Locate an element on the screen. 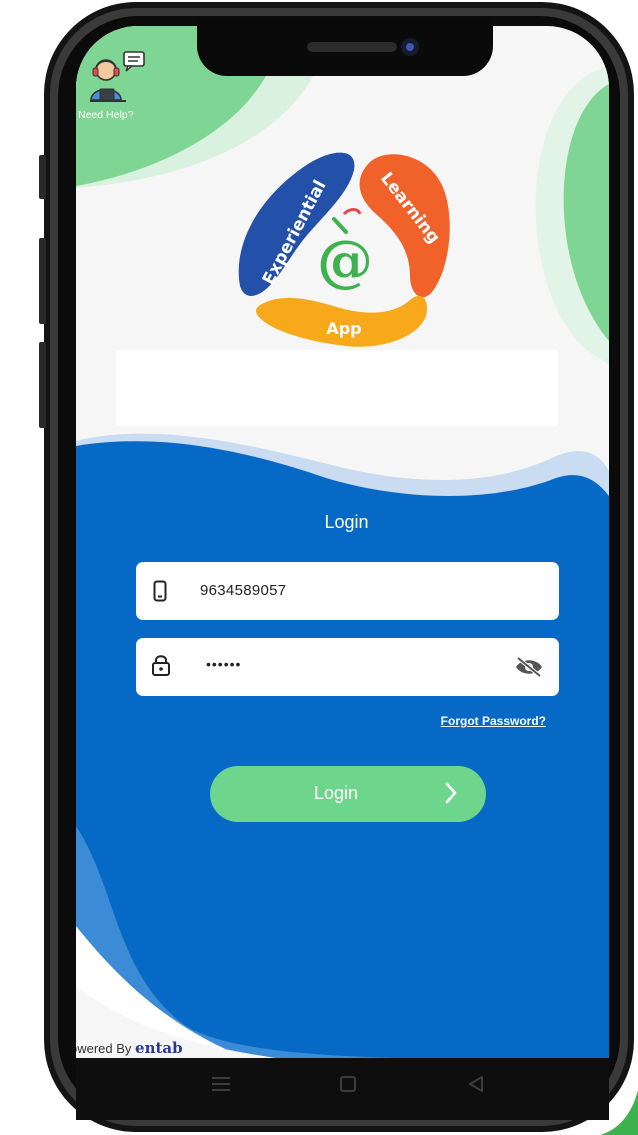  system-navigation-bar is located at coordinates (342, 1089).